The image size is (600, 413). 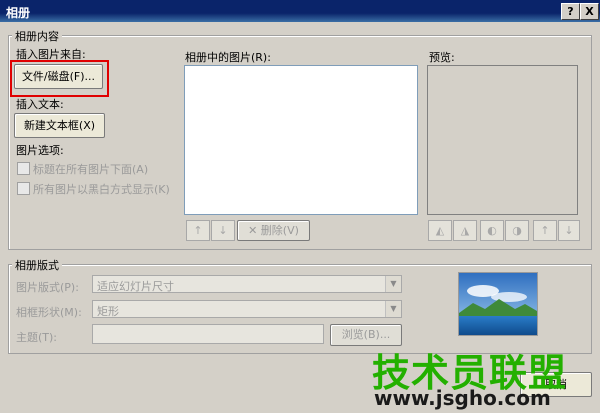 I want to click on window-title: 相册, so click(x=18, y=13).